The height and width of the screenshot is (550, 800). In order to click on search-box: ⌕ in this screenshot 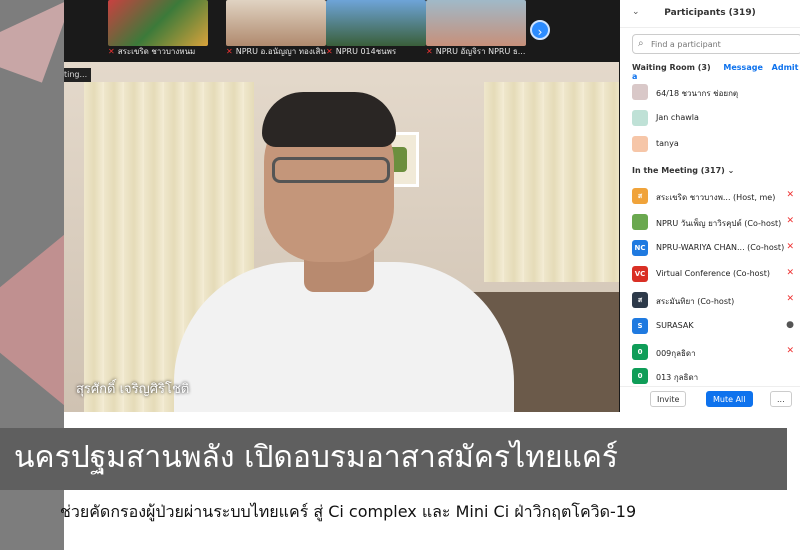, I will do `click(716, 44)`.